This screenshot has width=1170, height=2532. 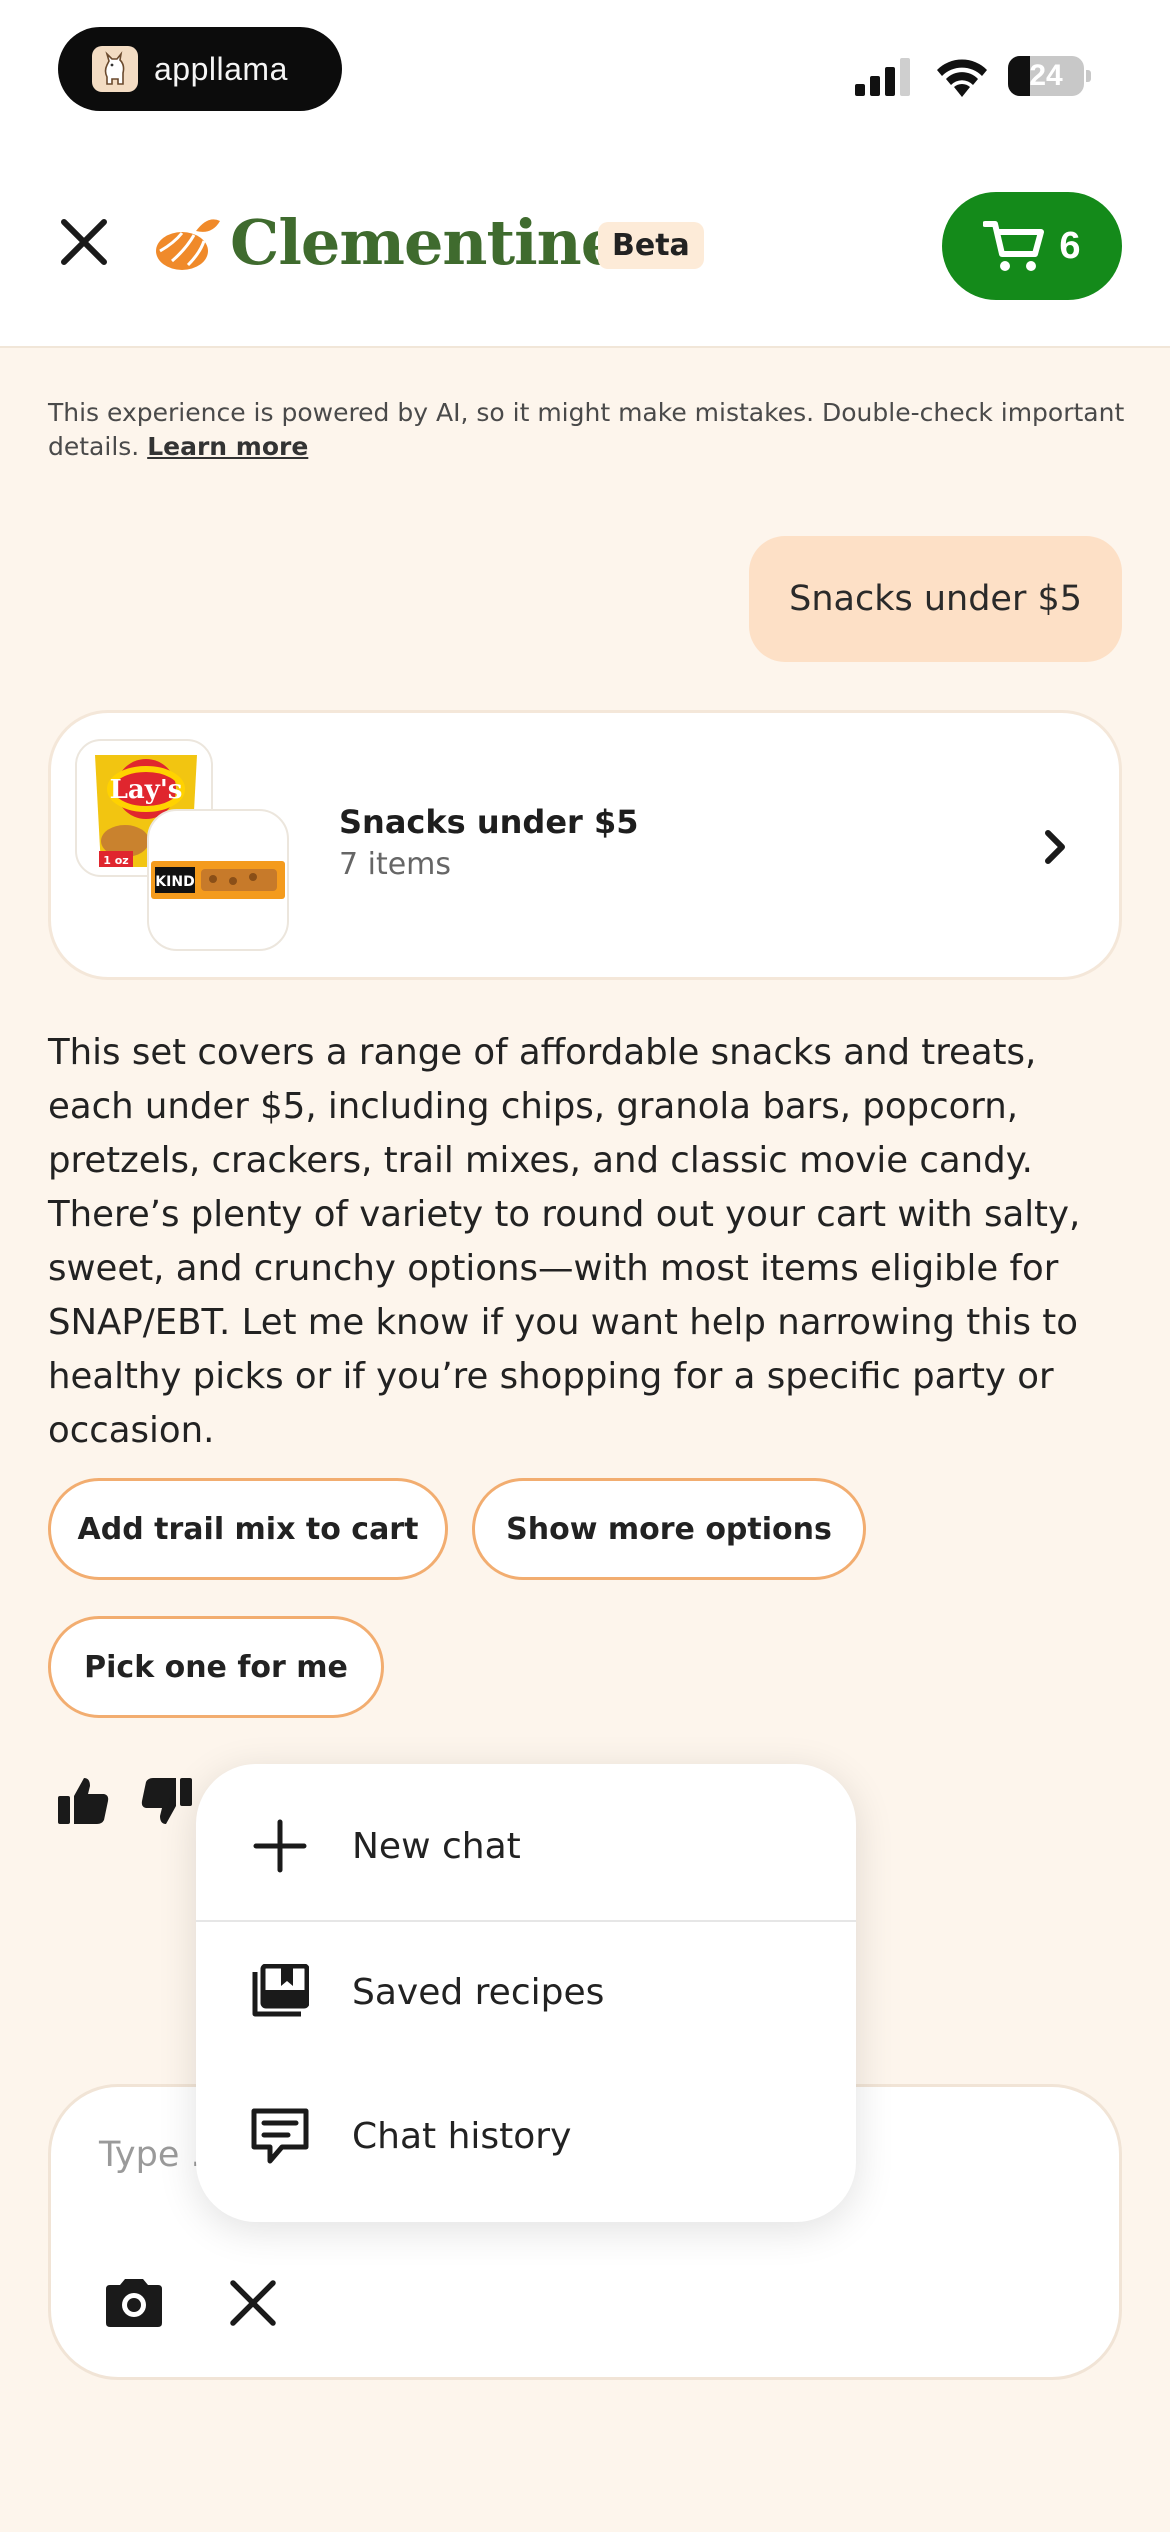 What do you see at coordinates (280, 1992) in the screenshot?
I see `saved-recipes-icon` at bounding box center [280, 1992].